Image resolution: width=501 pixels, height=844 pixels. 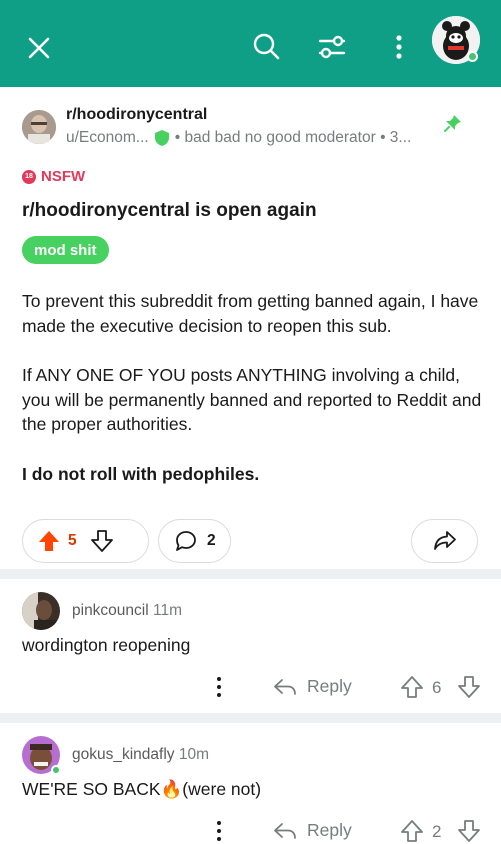 What do you see at coordinates (168, 610) in the screenshot?
I see `comment-time: 11m` at bounding box center [168, 610].